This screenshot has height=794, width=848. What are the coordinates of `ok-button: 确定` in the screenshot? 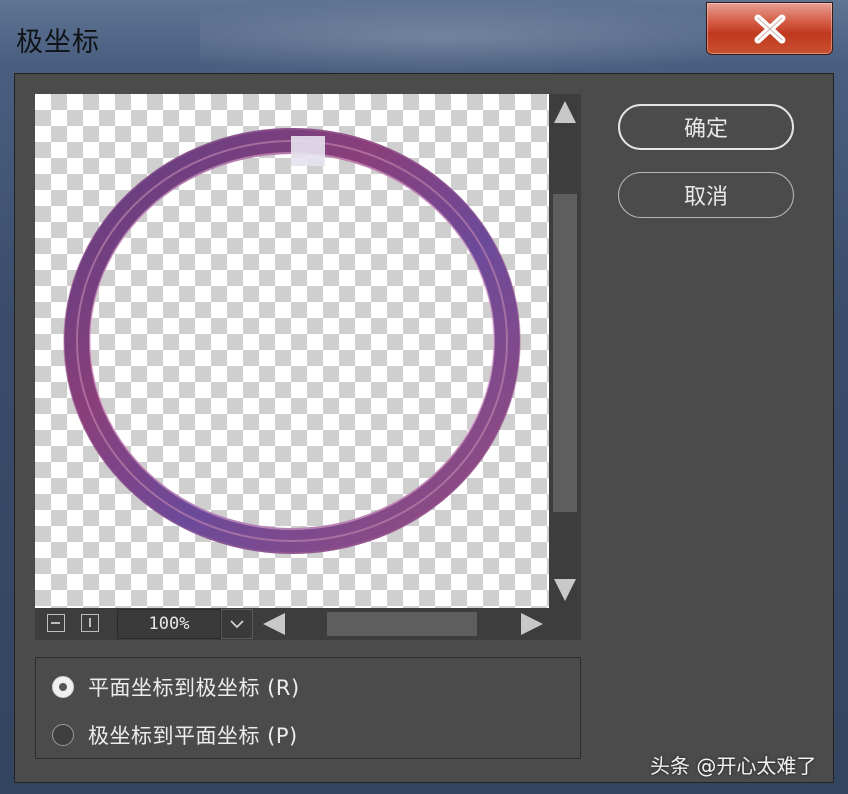 It's located at (706, 127).